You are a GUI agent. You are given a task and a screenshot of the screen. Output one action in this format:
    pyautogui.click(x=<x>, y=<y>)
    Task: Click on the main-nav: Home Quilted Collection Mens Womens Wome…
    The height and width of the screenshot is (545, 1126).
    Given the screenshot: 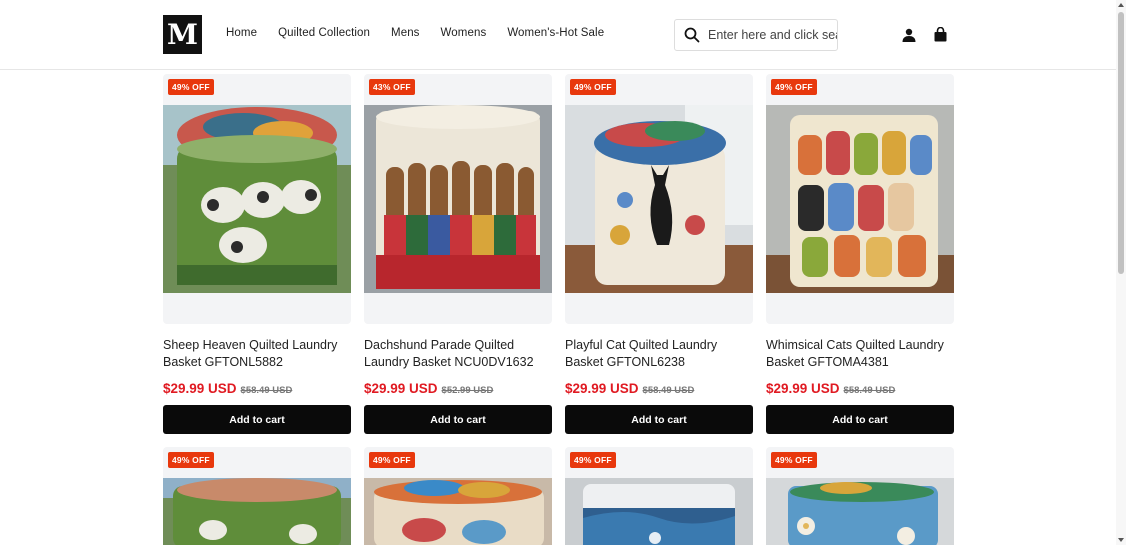 What is the action you would take?
    pyautogui.click(x=425, y=33)
    